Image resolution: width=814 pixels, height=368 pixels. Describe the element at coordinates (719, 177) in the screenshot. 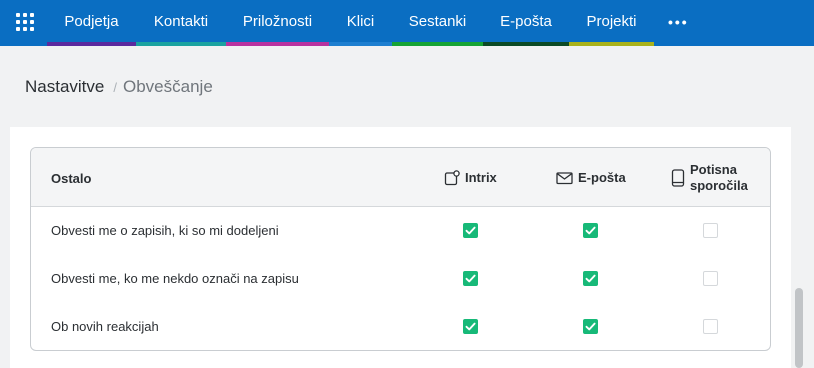

I see `column-header-label: Potisna sporočila` at that location.